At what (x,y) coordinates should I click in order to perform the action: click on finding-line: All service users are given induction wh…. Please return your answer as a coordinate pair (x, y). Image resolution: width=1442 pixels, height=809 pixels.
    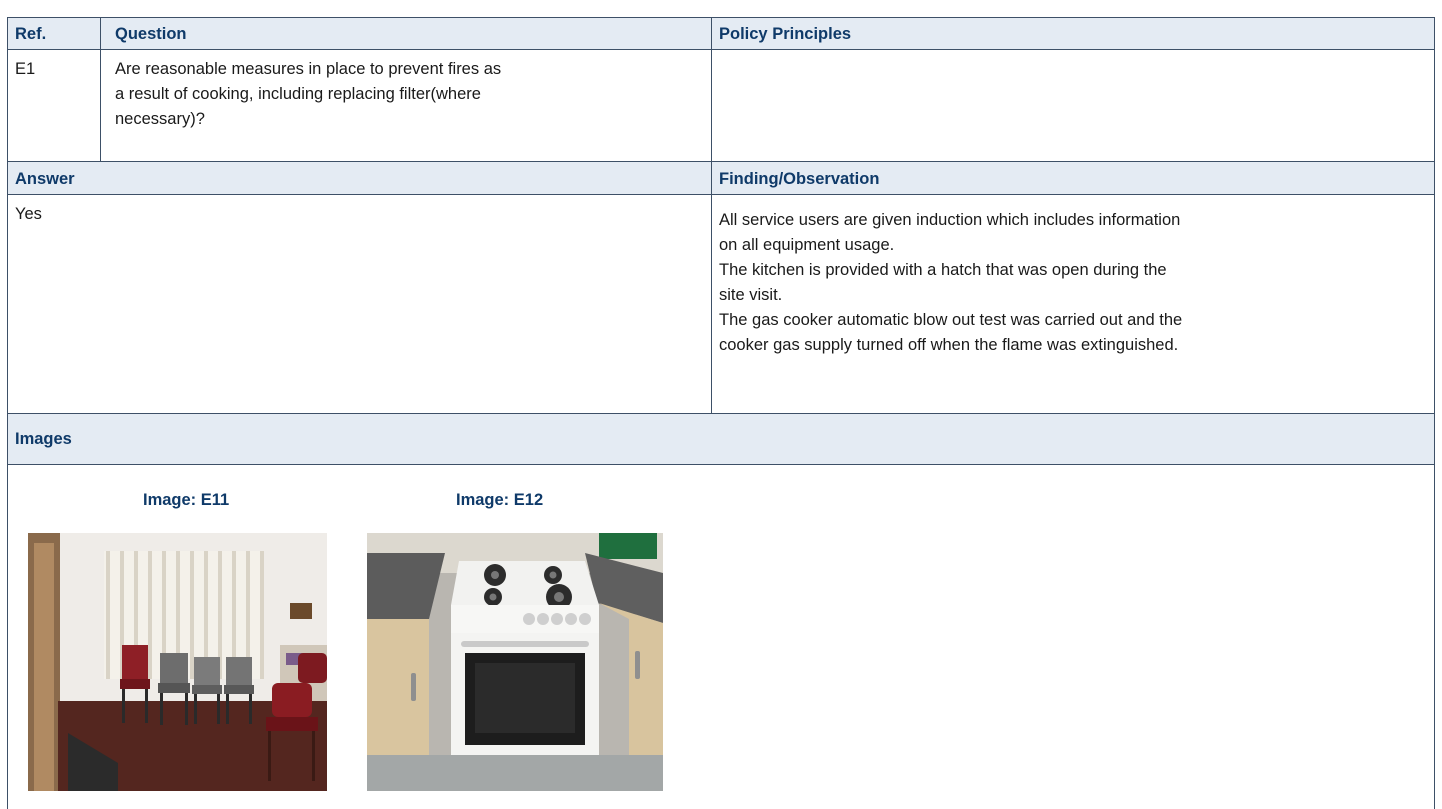
    Looking at the image, I should click on (950, 220).